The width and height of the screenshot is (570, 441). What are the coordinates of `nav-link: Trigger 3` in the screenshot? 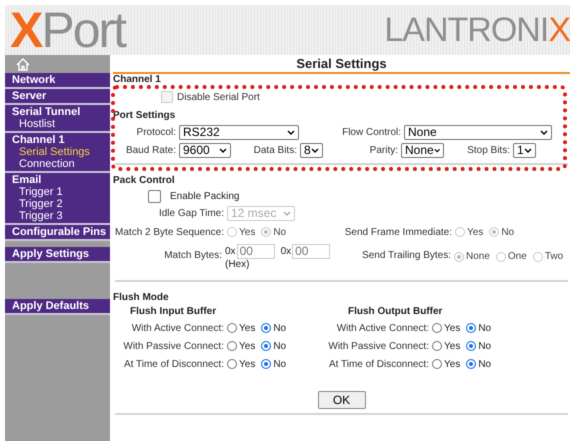 It's located at (57, 216).